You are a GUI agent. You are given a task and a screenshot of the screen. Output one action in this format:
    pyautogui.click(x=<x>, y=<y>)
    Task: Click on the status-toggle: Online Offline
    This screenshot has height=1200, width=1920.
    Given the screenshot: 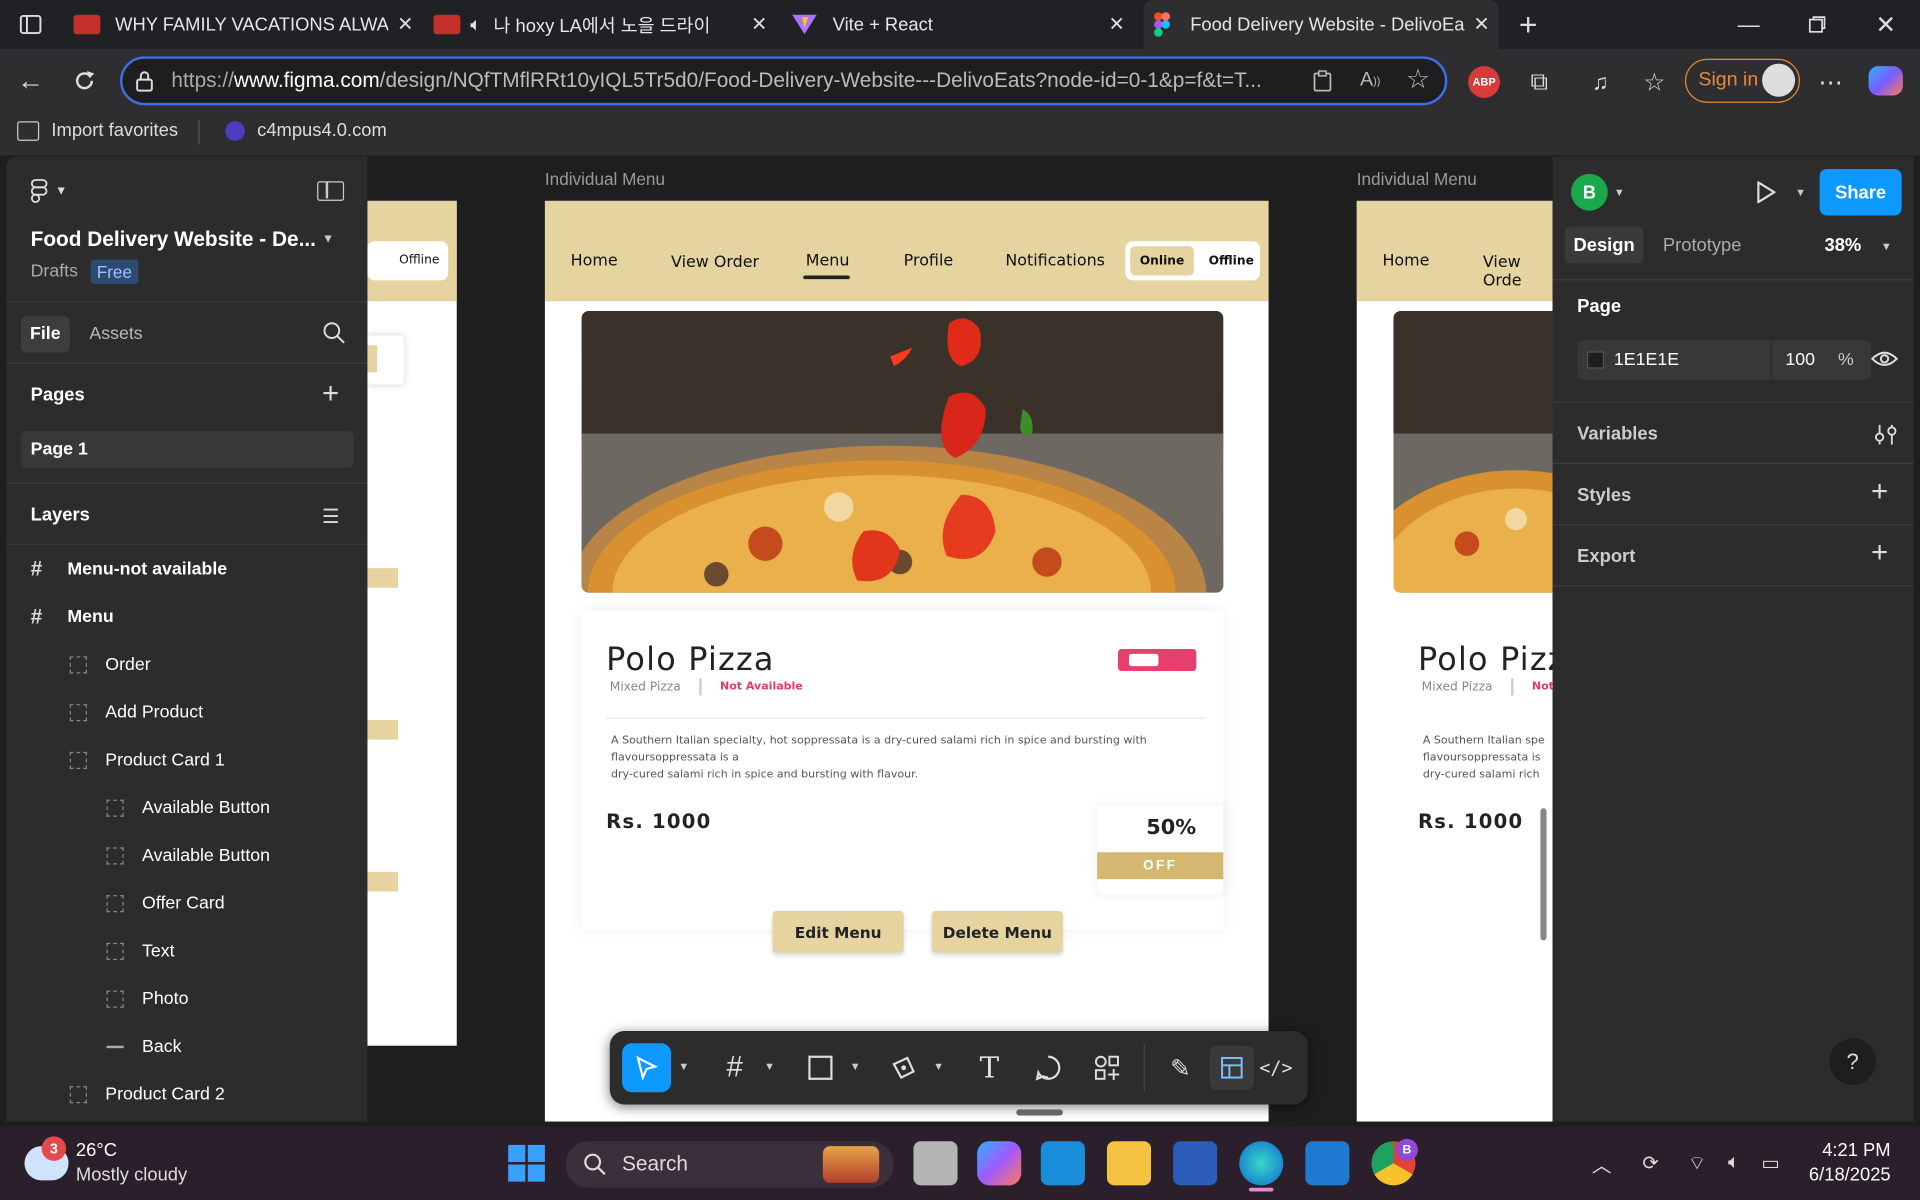 What is the action you would take?
    pyautogui.click(x=1193, y=261)
    